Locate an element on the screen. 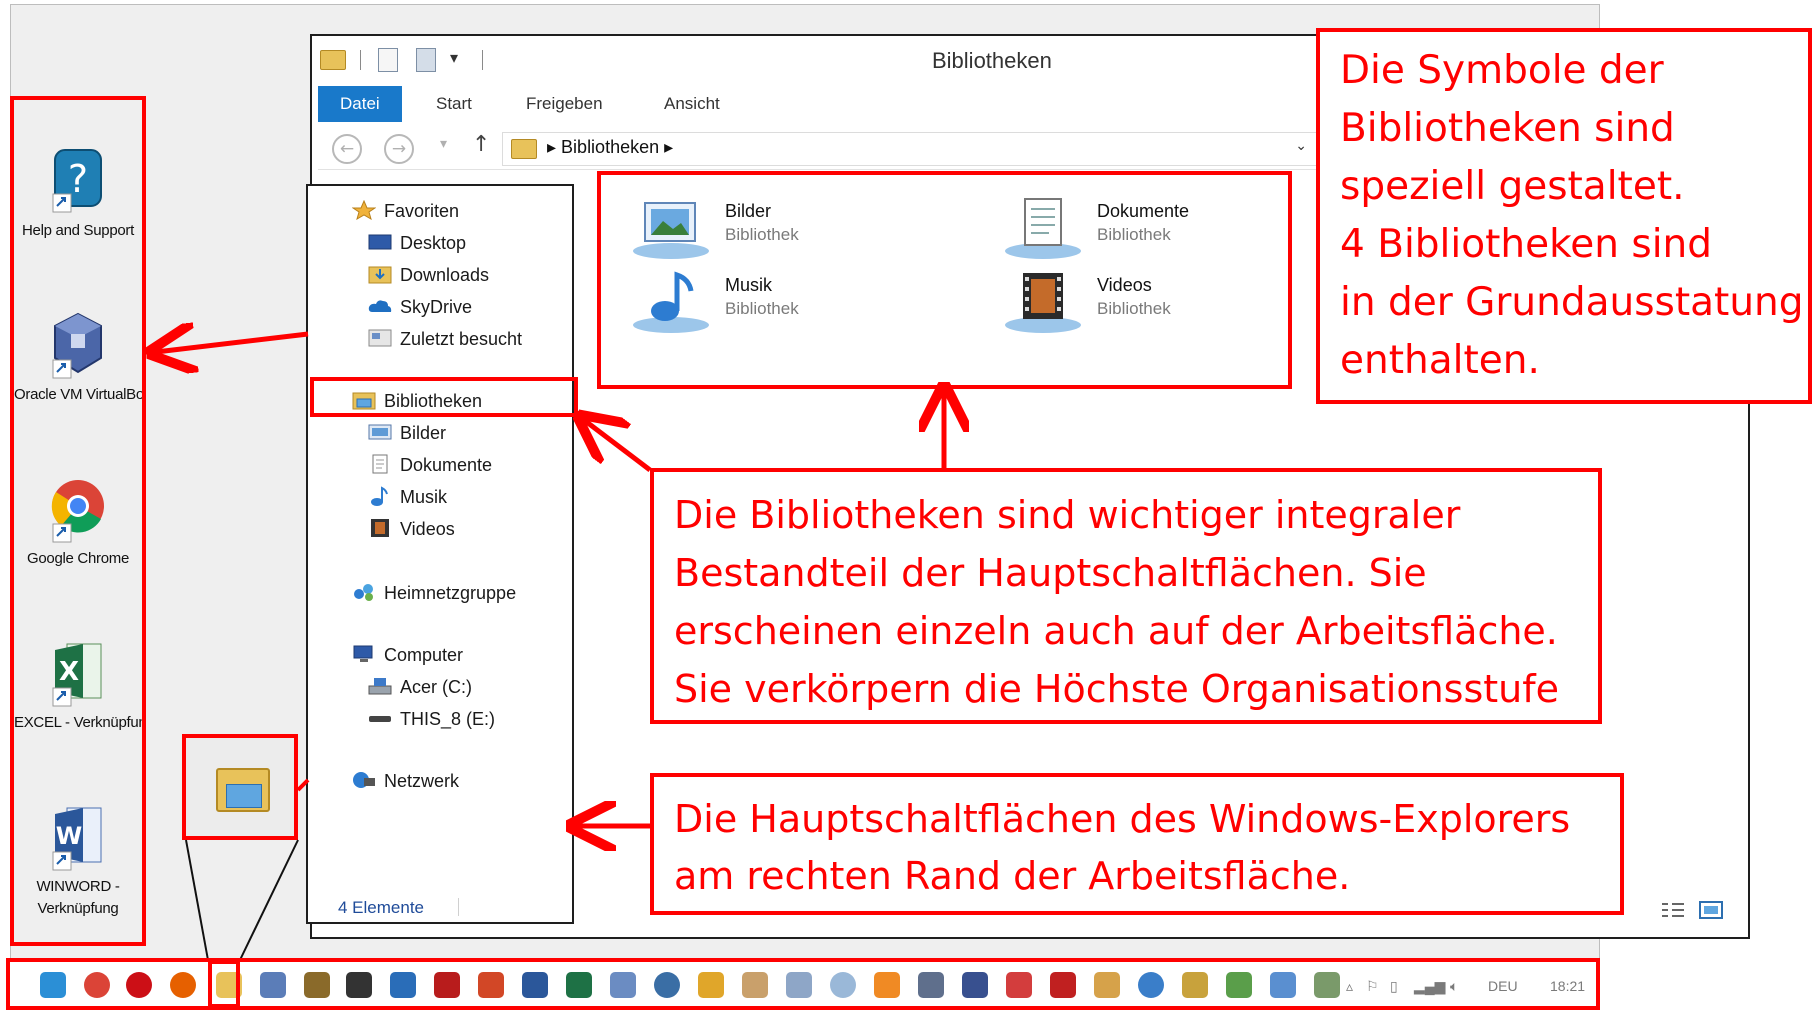 The width and height of the screenshot is (1813, 1010). nav-network: Netzwerk is located at coordinates (405, 781).